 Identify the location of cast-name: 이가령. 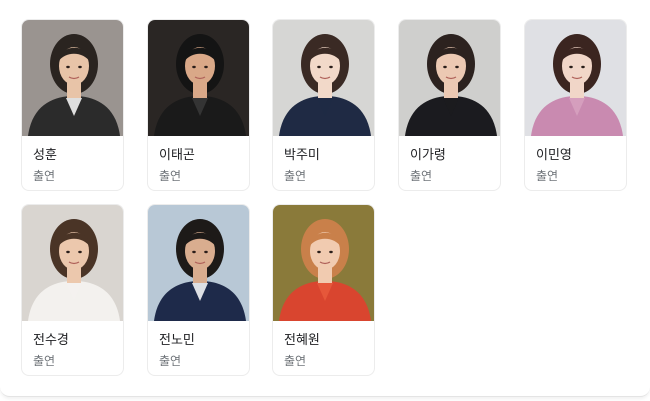
(428, 156).